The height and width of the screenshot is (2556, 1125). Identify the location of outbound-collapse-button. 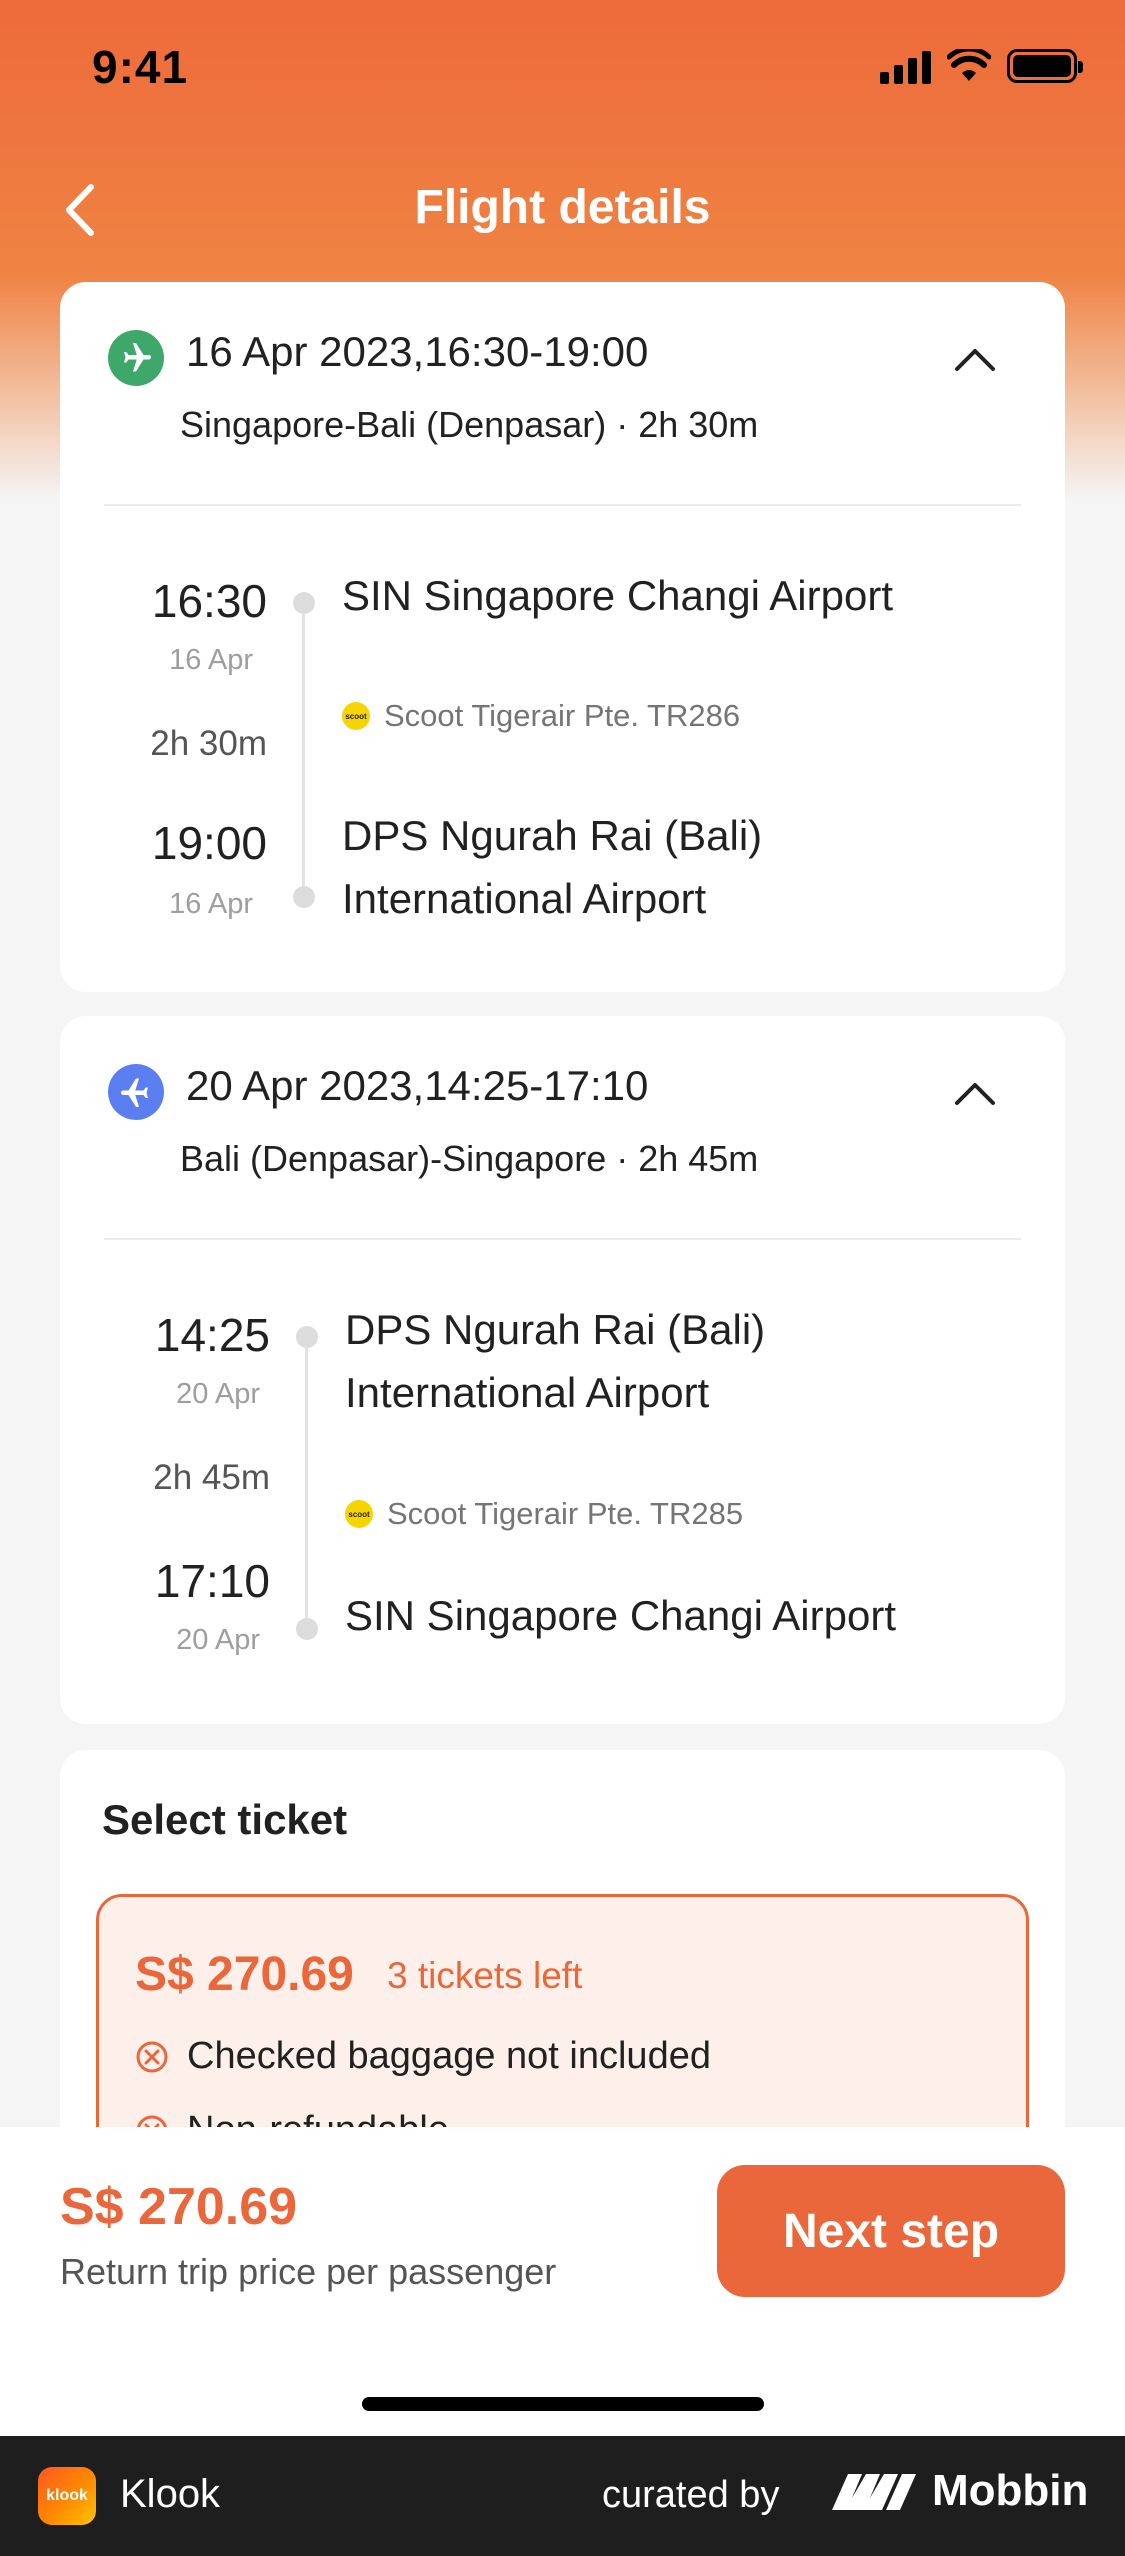
(975, 360).